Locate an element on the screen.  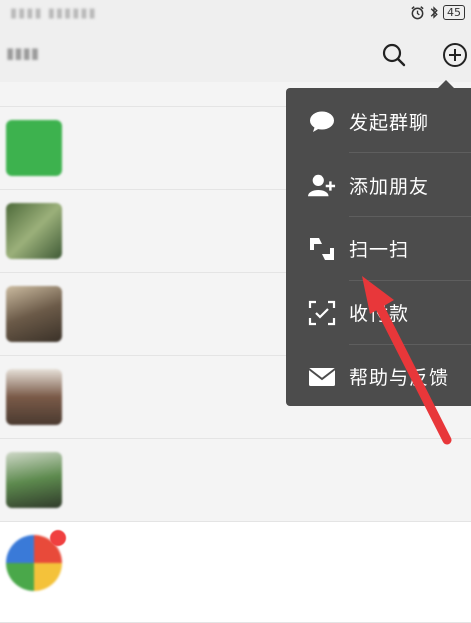
menu-item-scan: 扫一扫 is located at coordinates (378, 248).